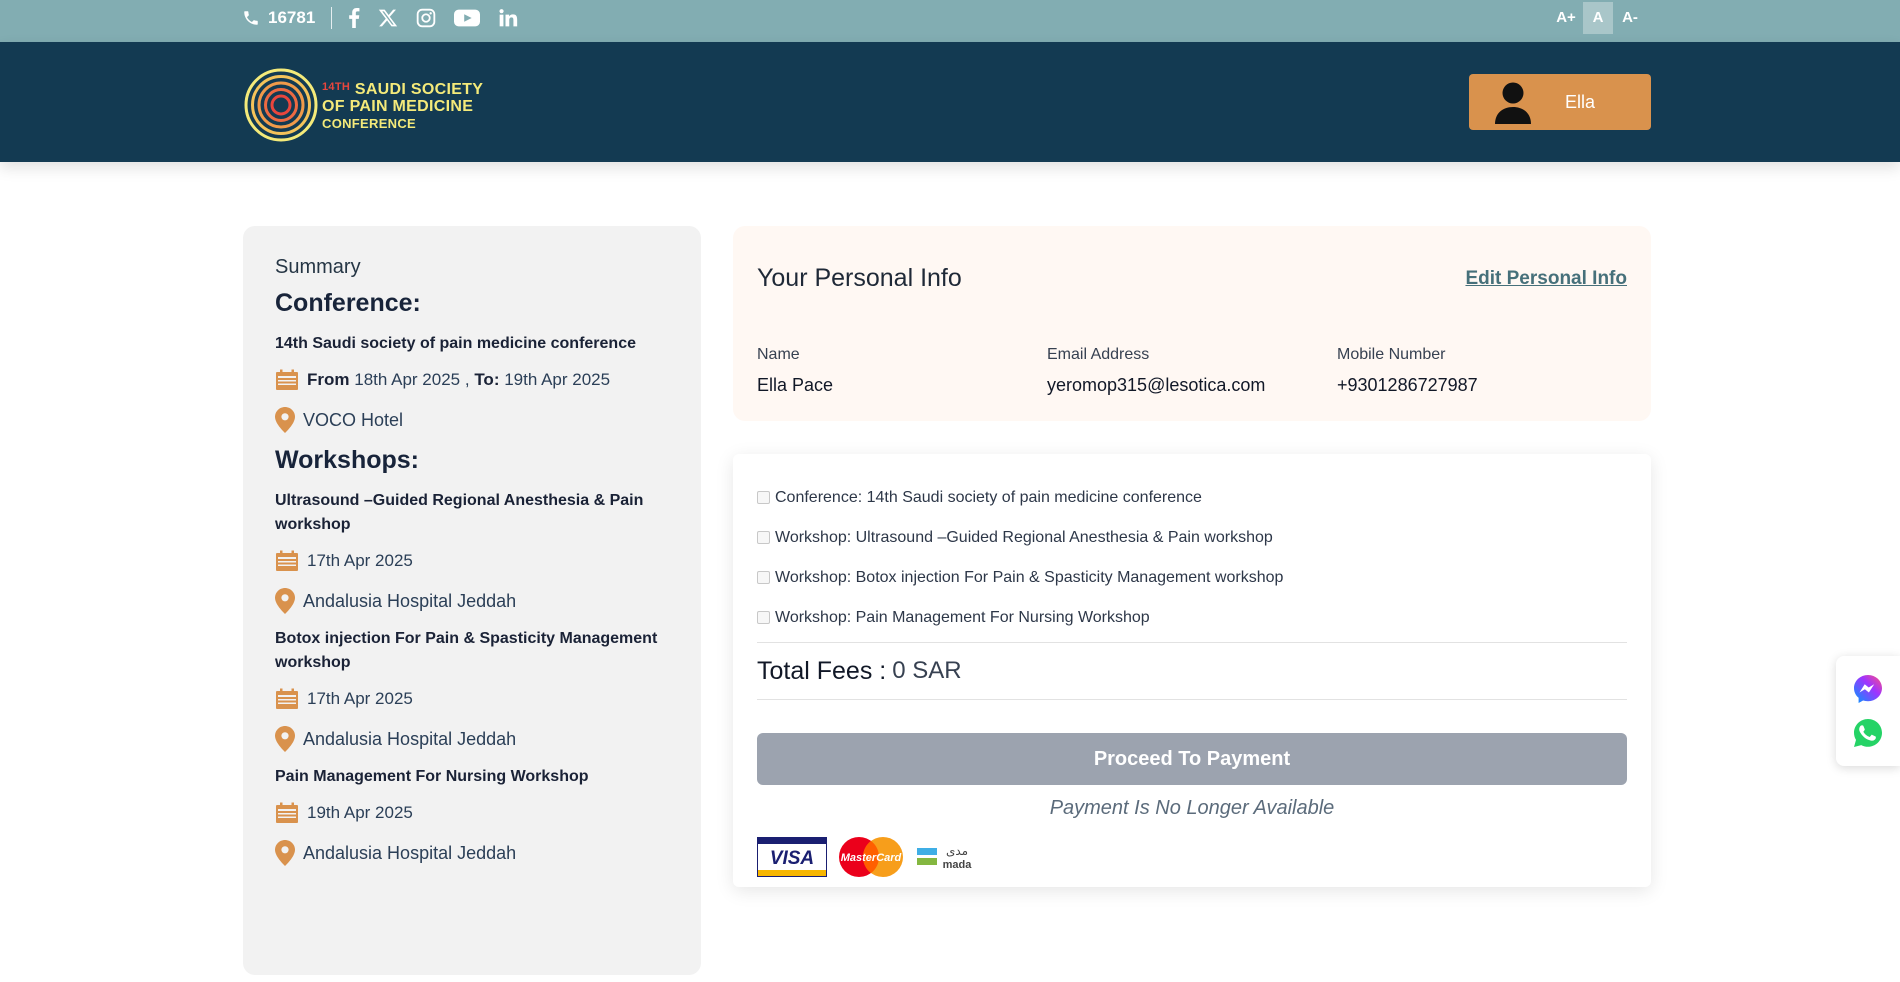  I want to click on visa-text: VISA, so click(792, 858).